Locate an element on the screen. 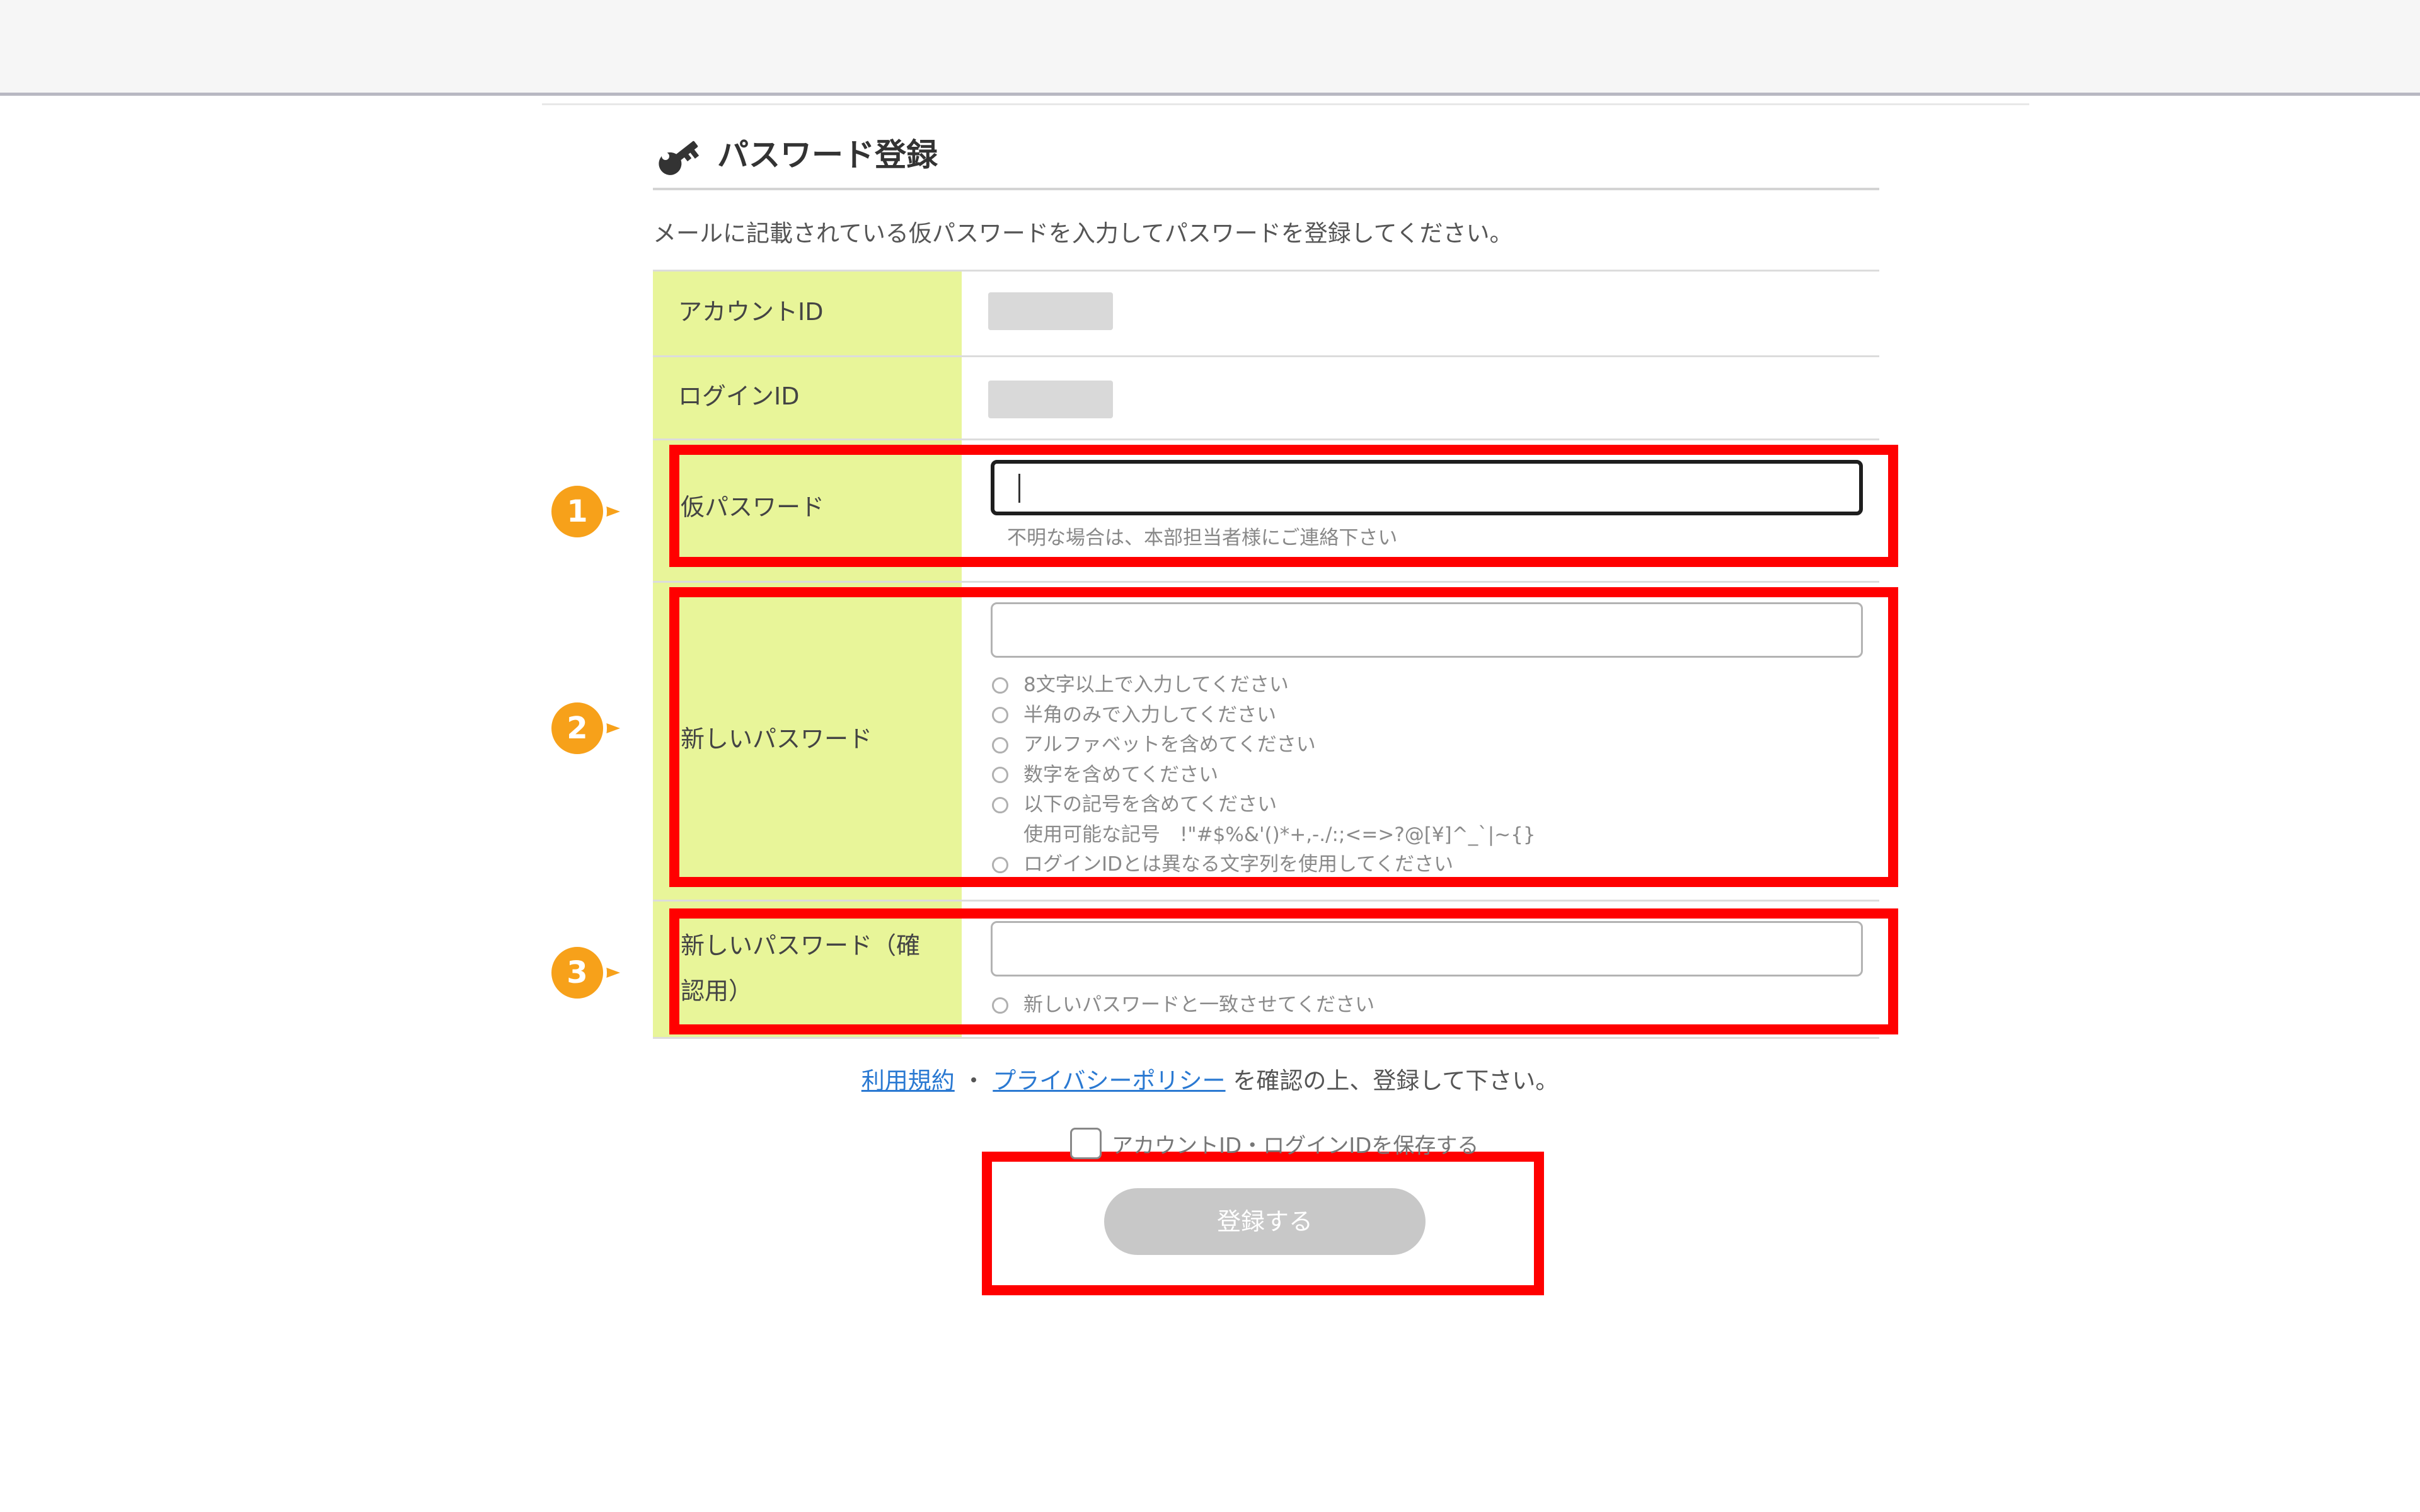  highlight-box-confirm-password is located at coordinates (1283, 971).